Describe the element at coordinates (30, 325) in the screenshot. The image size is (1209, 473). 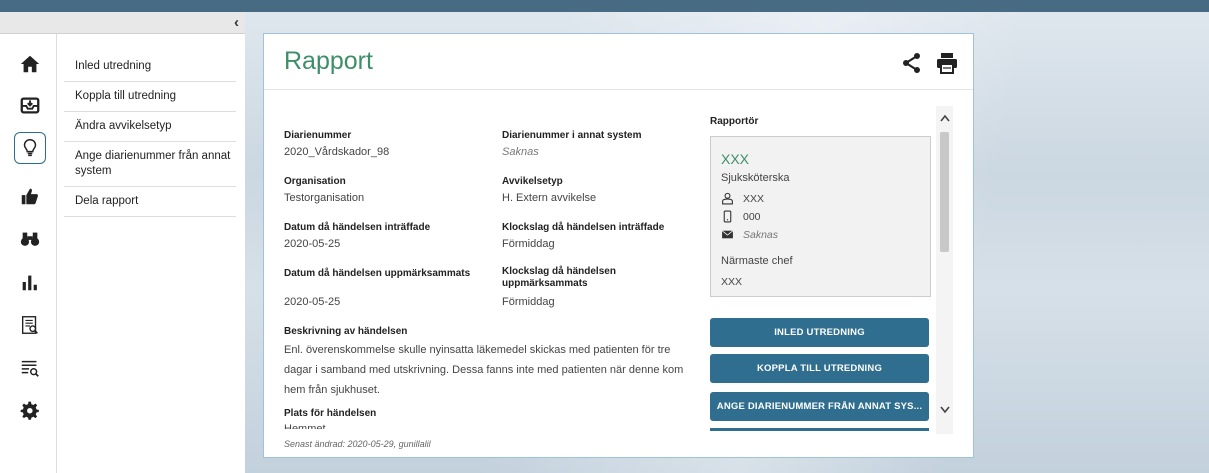
I see `document-search-icon` at that location.